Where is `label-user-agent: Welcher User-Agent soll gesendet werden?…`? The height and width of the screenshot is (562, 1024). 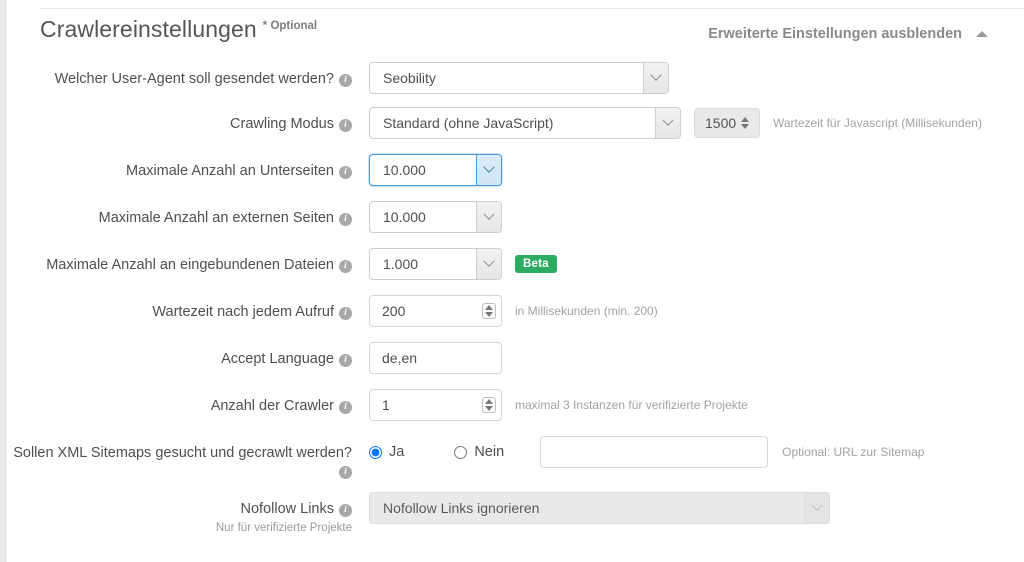
label-user-agent: Welcher User-Agent soll gesendet werden?… is located at coordinates (179, 75).